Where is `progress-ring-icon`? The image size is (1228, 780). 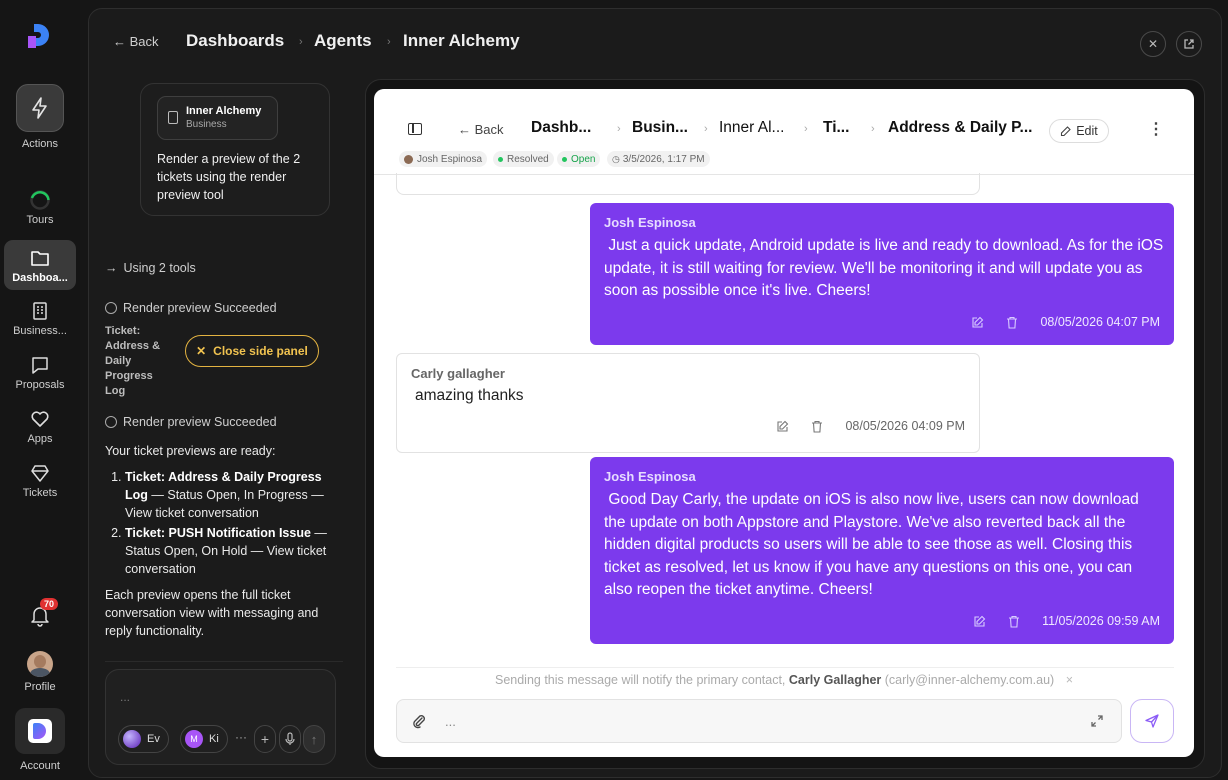 progress-ring-icon is located at coordinates (40, 200).